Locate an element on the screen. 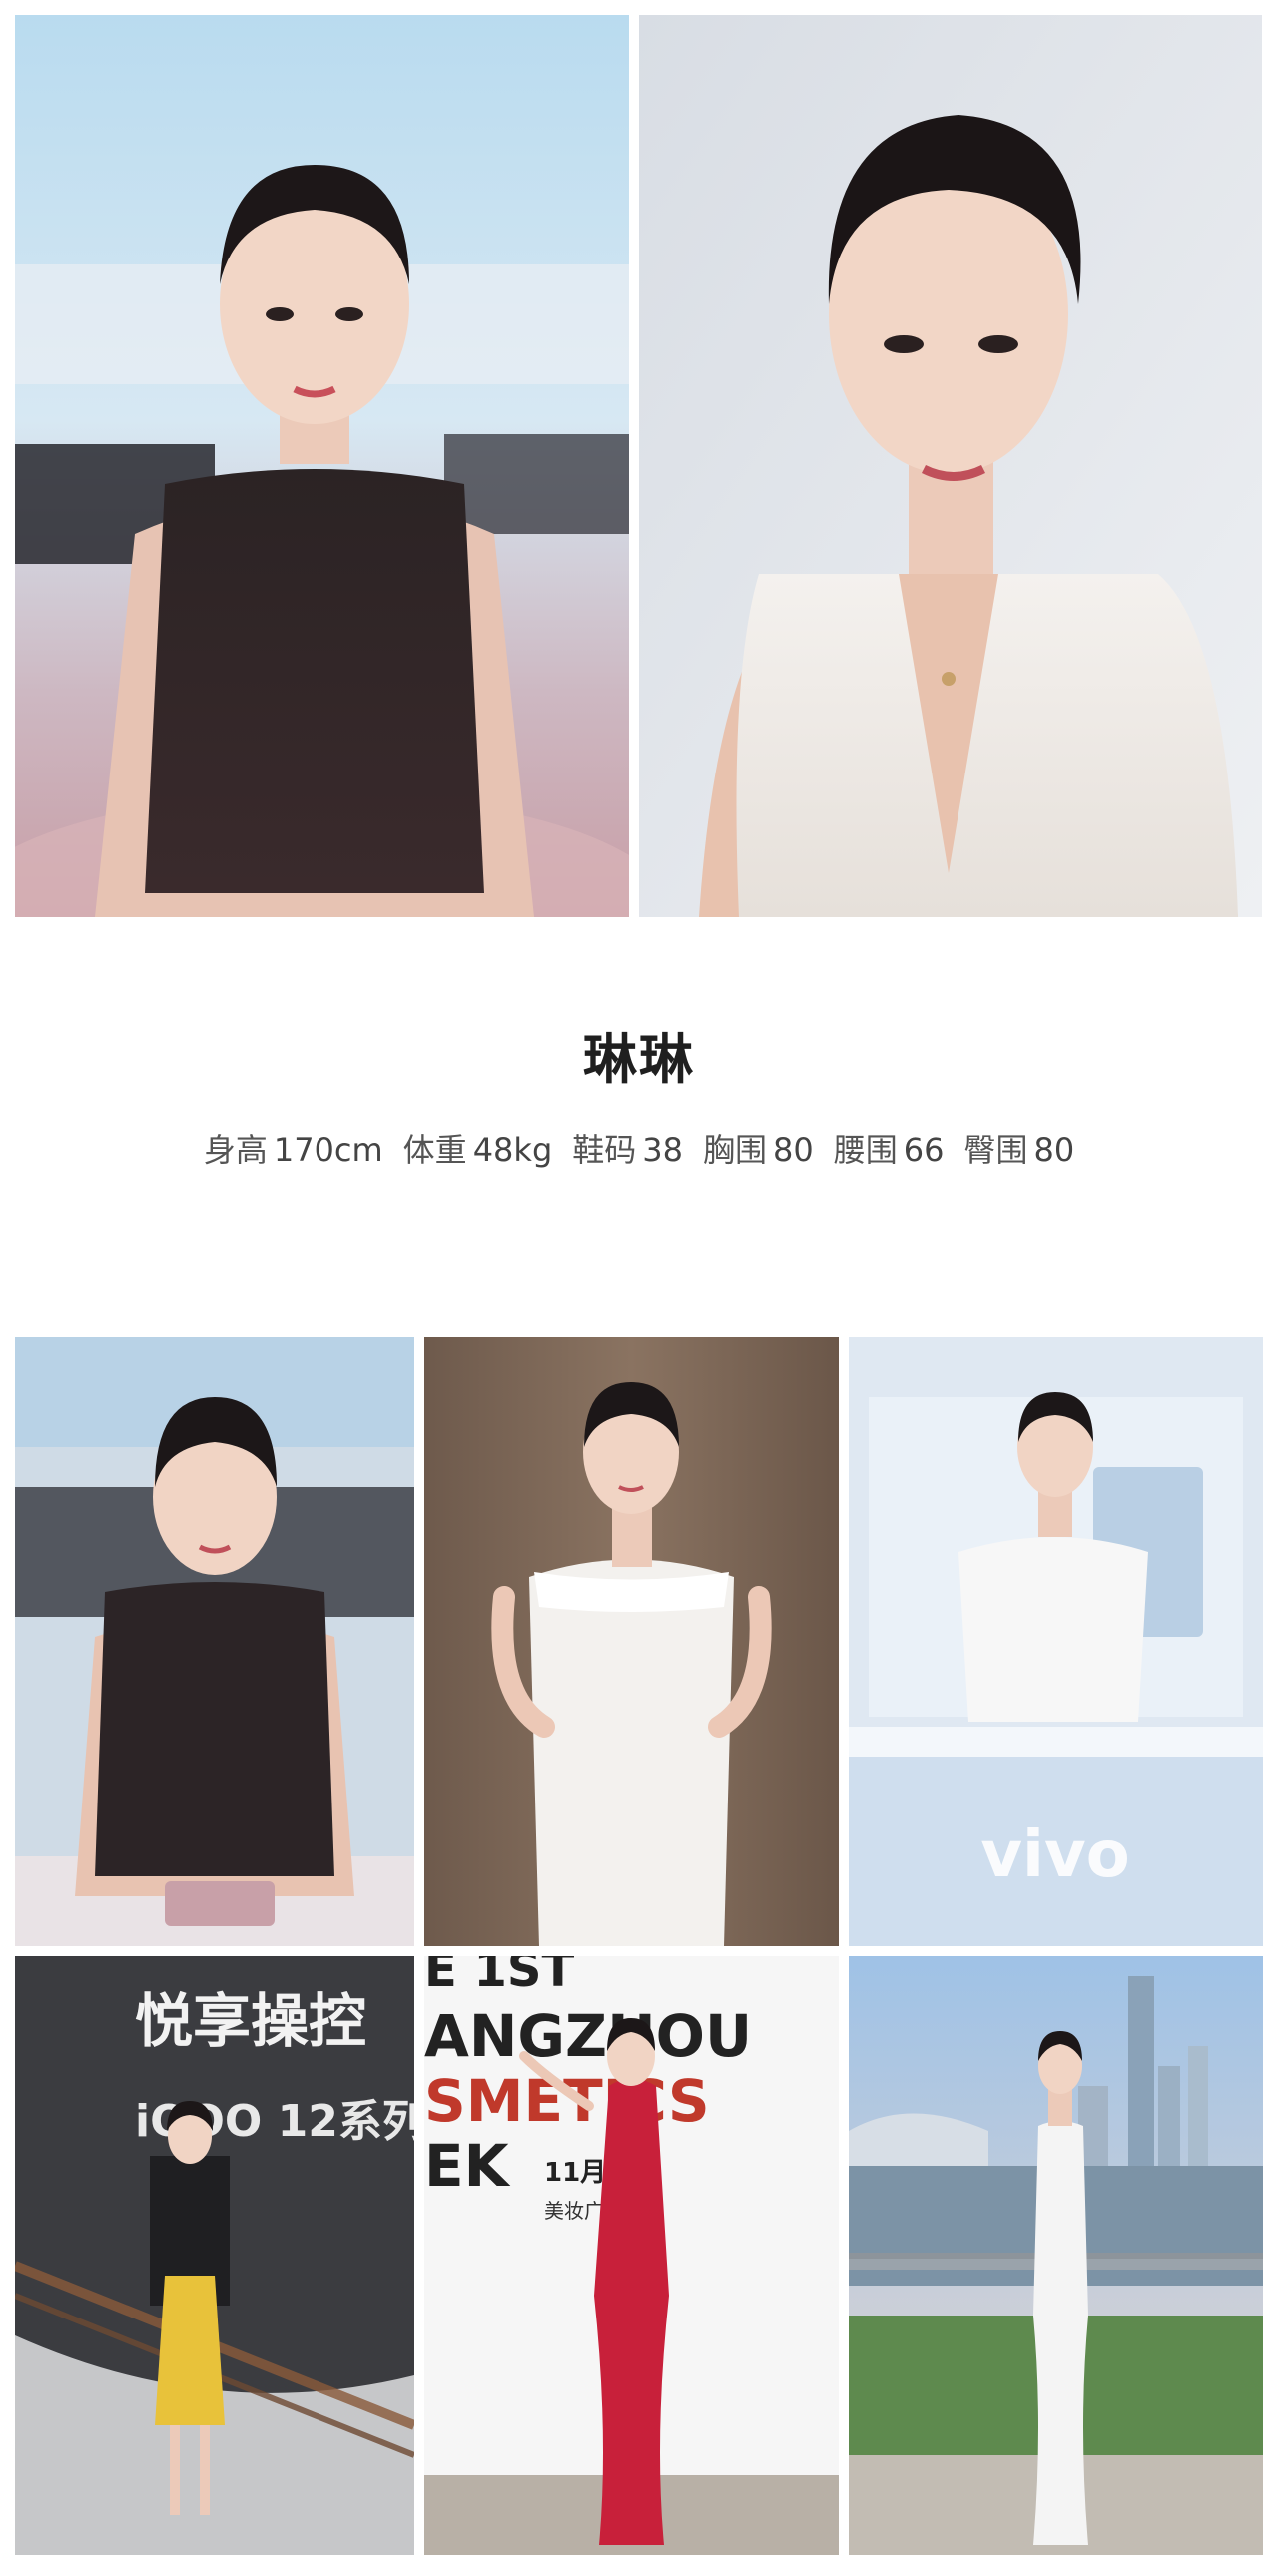  stat-label: 身高 is located at coordinates (235, 1150).